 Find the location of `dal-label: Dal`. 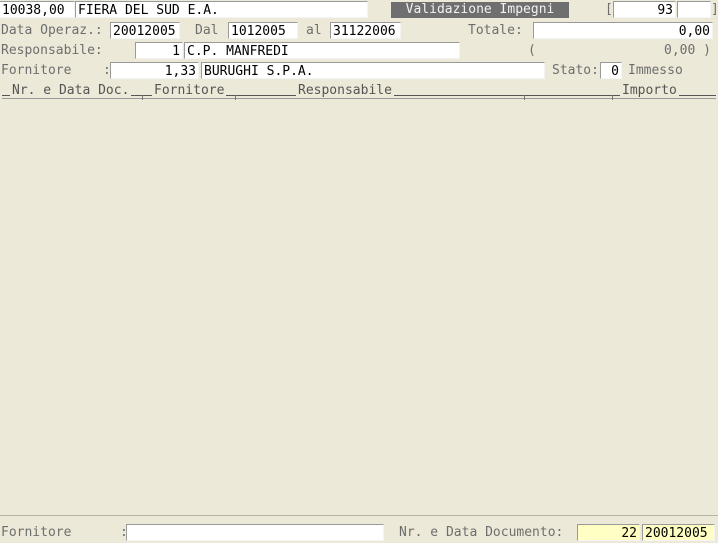

dal-label: Dal is located at coordinates (207, 30).